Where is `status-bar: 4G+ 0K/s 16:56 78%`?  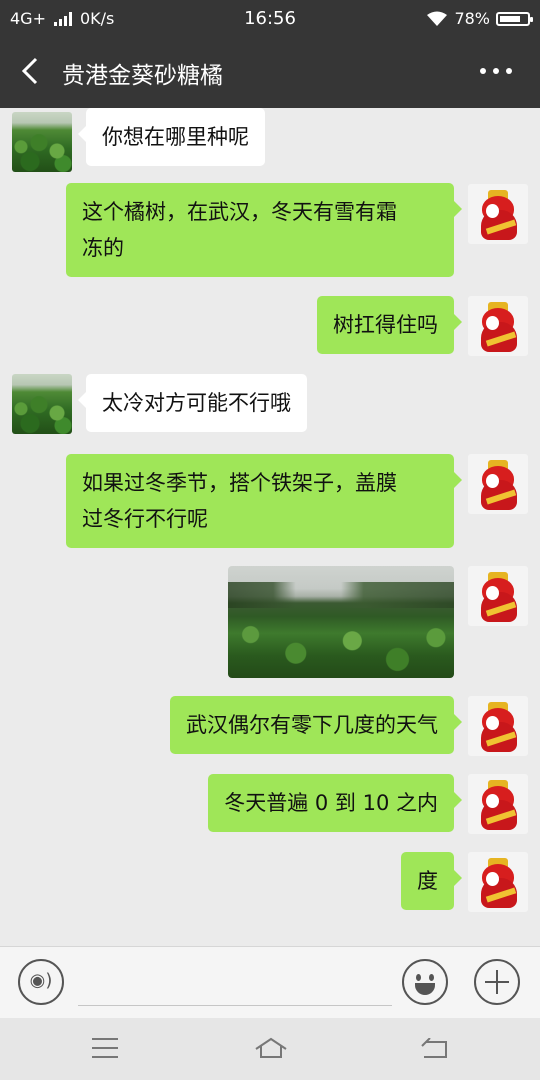
status-bar: 4G+ 0K/s 16:56 78% is located at coordinates (270, 18).